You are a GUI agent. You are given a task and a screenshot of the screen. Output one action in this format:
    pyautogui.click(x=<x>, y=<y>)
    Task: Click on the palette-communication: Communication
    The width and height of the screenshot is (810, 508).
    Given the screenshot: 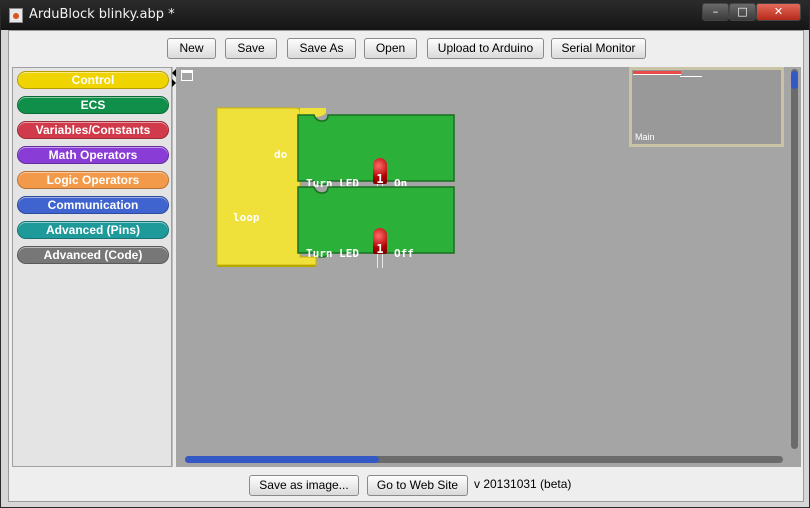 What is the action you would take?
    pyautogui.click(x=93, y=205)
    